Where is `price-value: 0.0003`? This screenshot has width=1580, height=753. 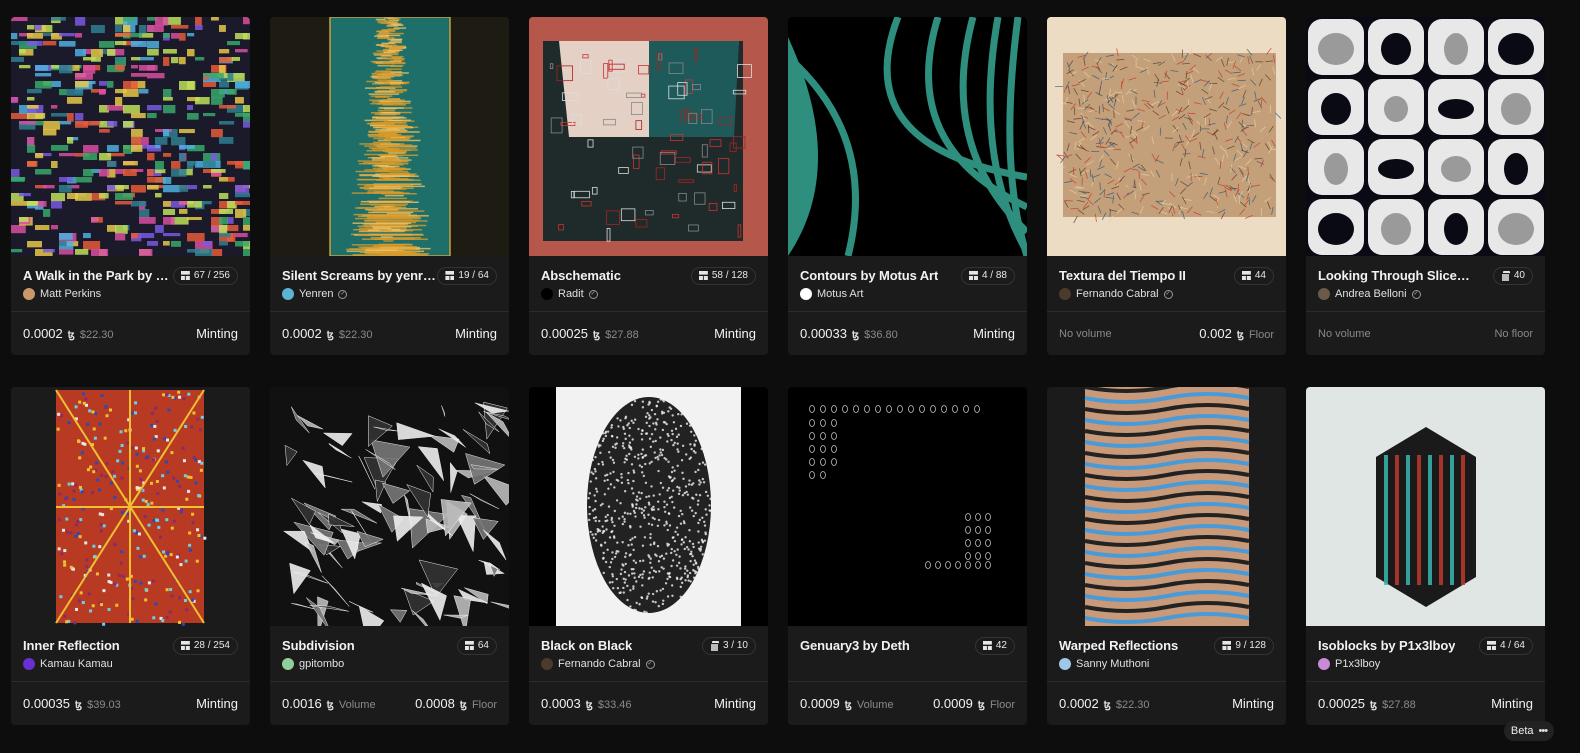
price-value: 0.0003 is located at coordinates (561, 703).